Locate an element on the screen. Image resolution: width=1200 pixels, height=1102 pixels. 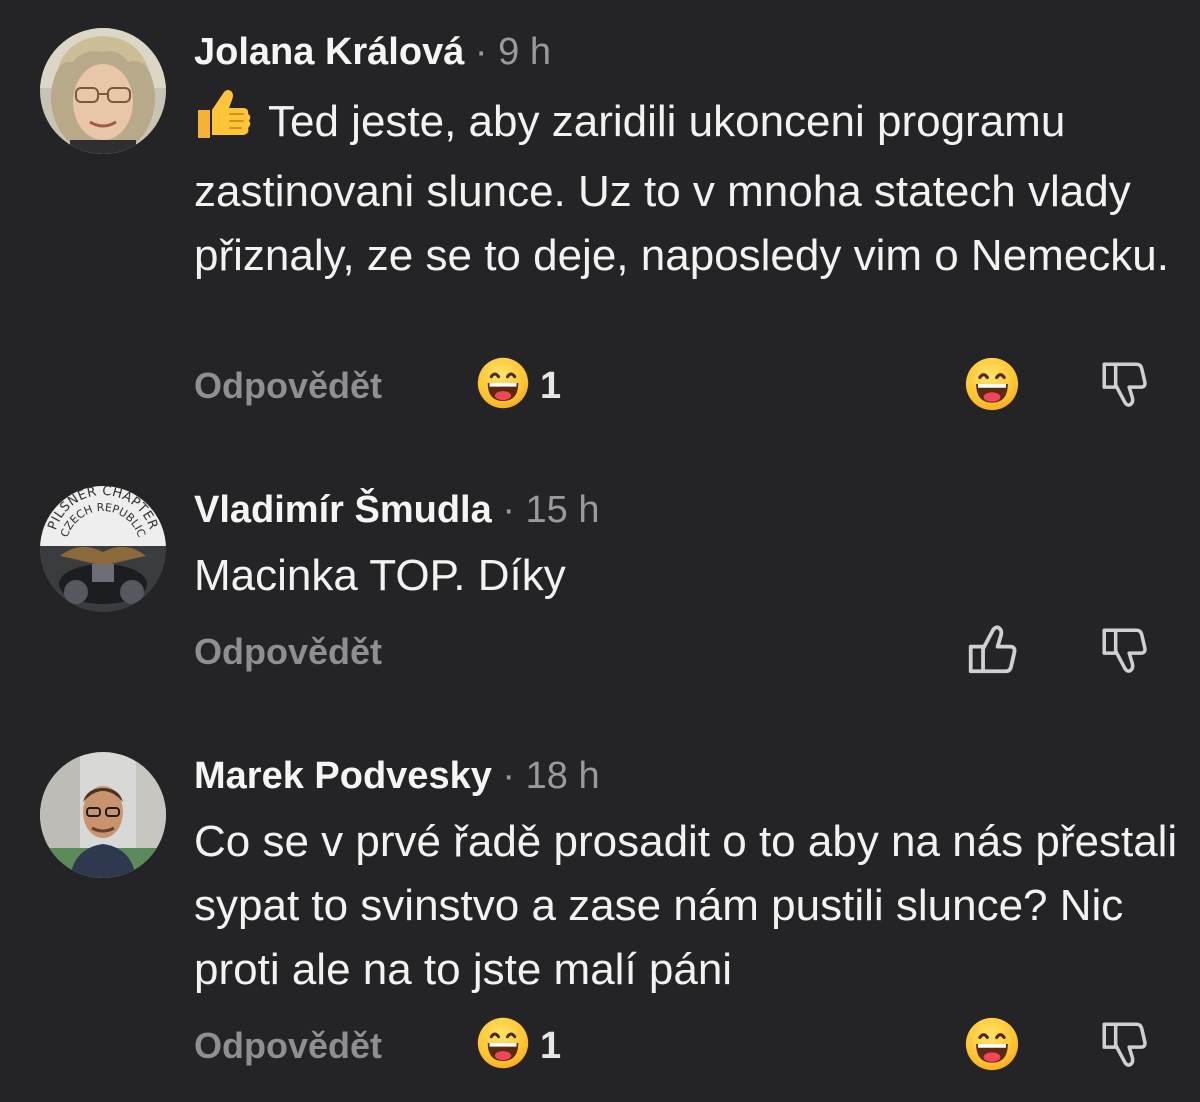
comment-header: Jolana Králová · 9 h is located at coordinates (372, 52).